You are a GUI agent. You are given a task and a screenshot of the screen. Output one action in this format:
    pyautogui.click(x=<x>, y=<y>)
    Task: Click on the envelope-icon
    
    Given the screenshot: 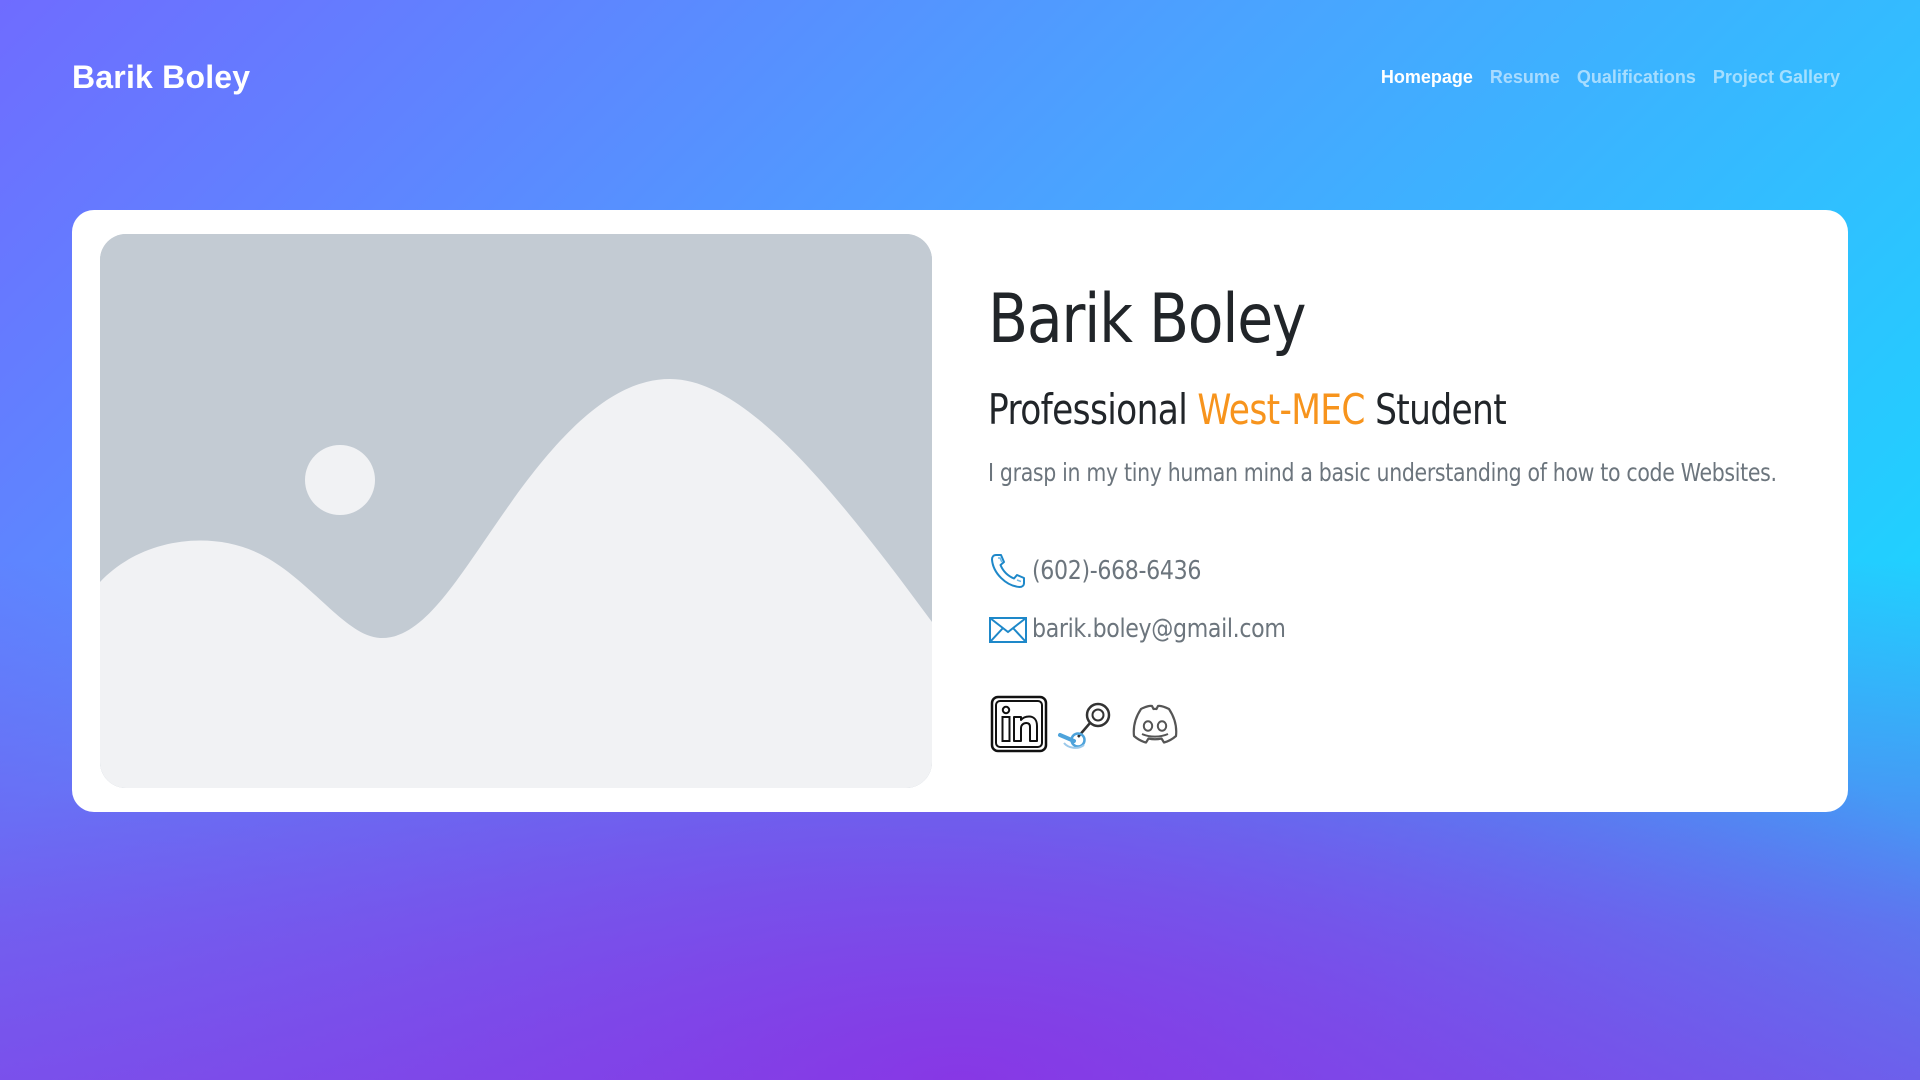 What is the action you would take?
    pyautogui.click(x=1008, y=630)
    